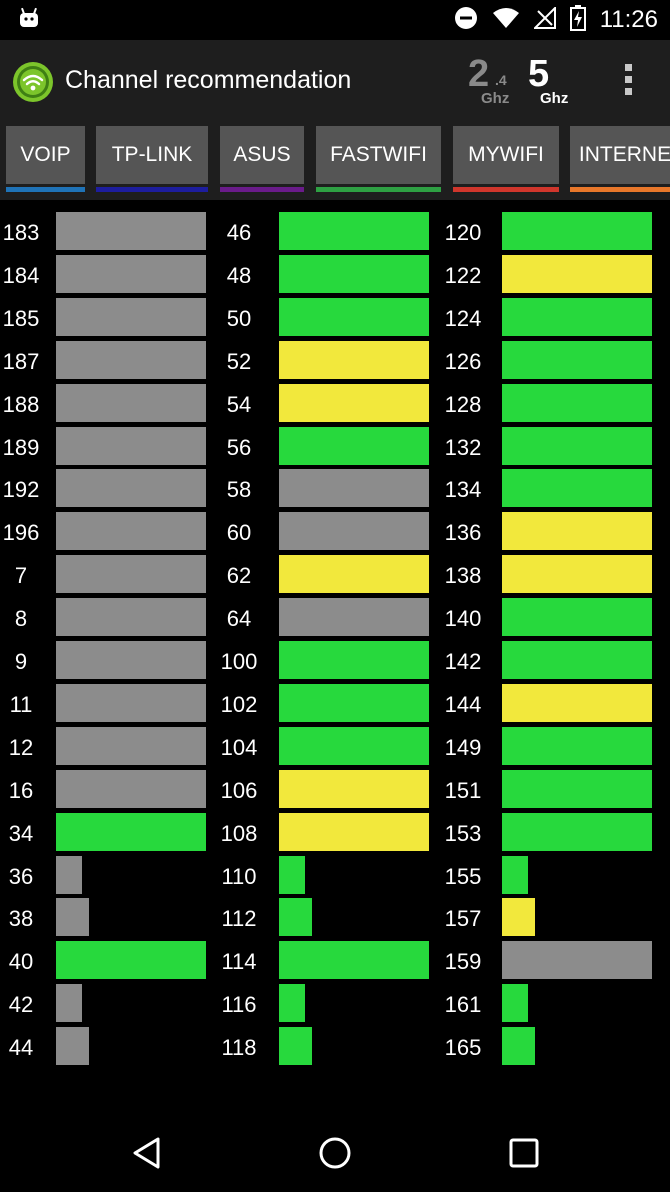 The height and width of the screenshot is (1192, 670). What do you see at coordinates (239, 747) in the screenshot?
I see `channel-label: 104` at bounding box center [239, 747].